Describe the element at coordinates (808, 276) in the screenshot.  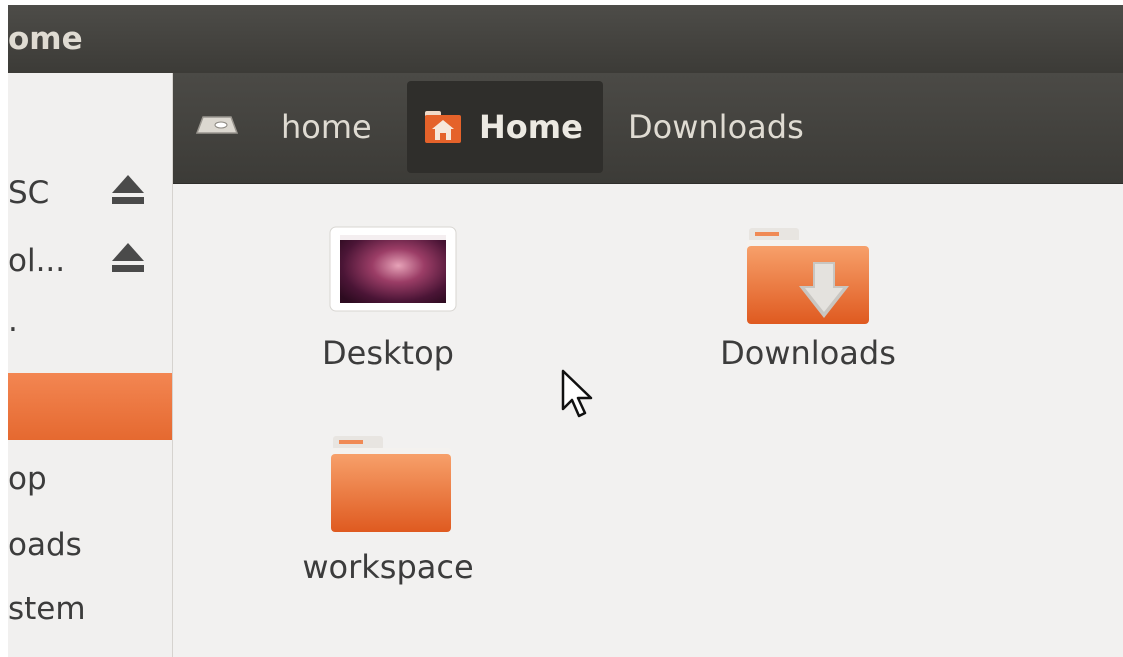
I see `downloads-folder-icon` at that location.